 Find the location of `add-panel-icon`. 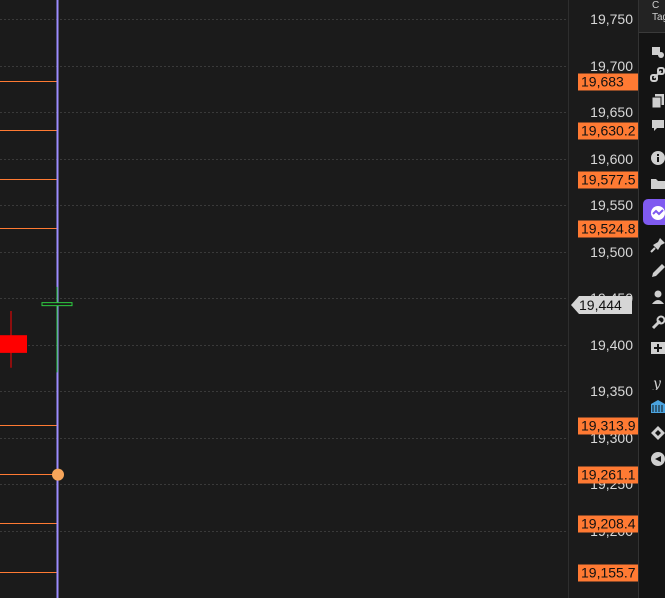

add-panel-icon is located at coordinates (657, 348).